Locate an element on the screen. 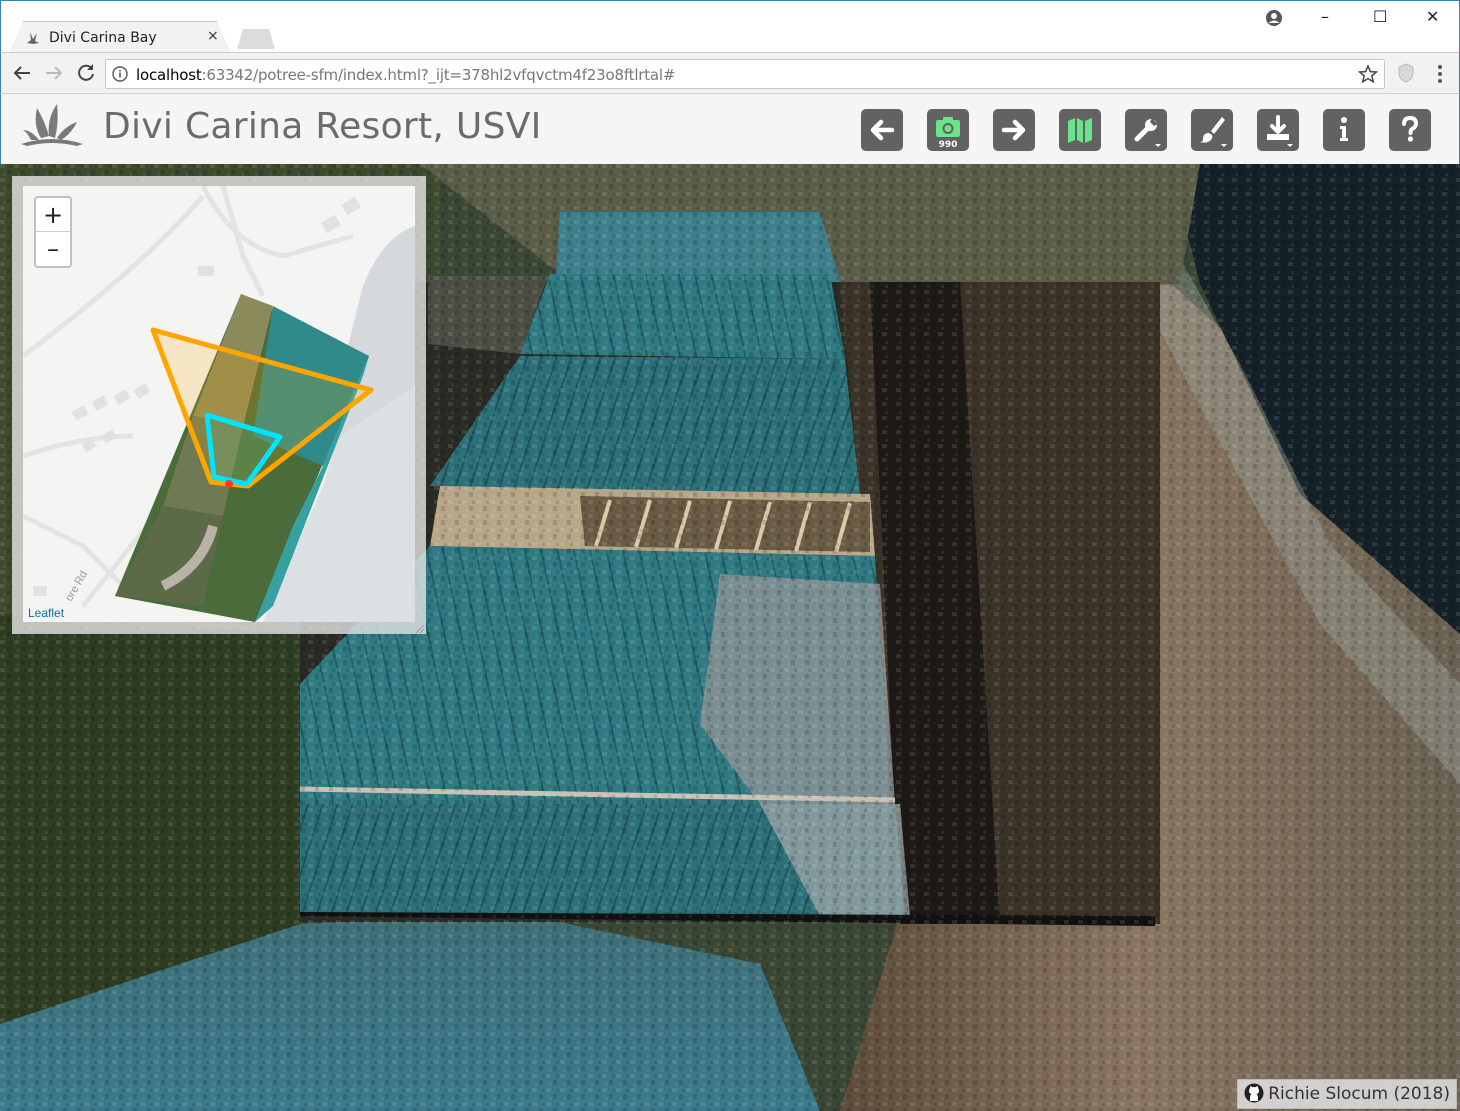  zoom-control: + – is located at coordinates (53, 232).